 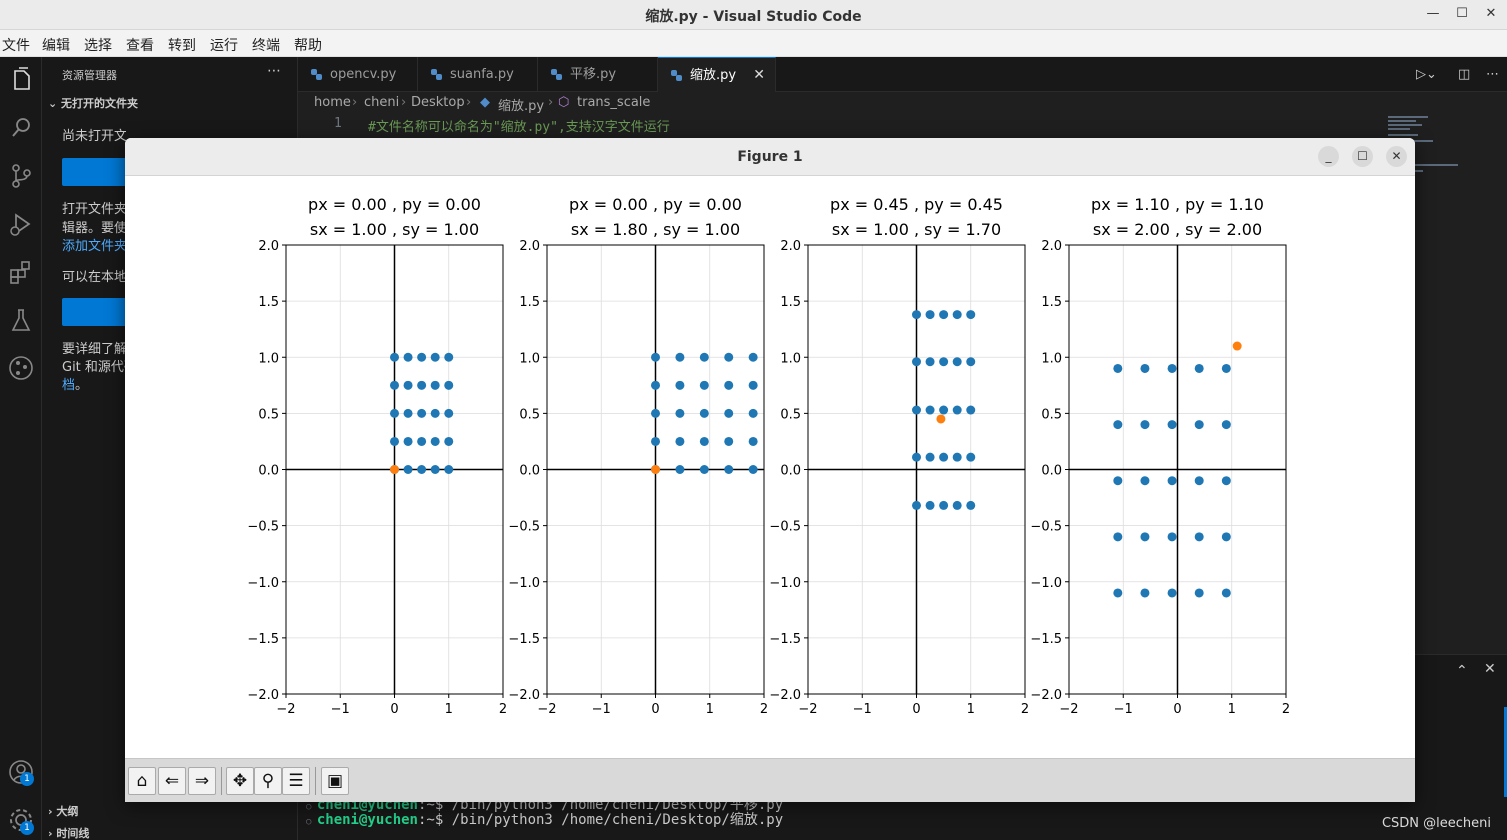 I want to click on more-actions-button: ⋯, so click(x=274, y=71).